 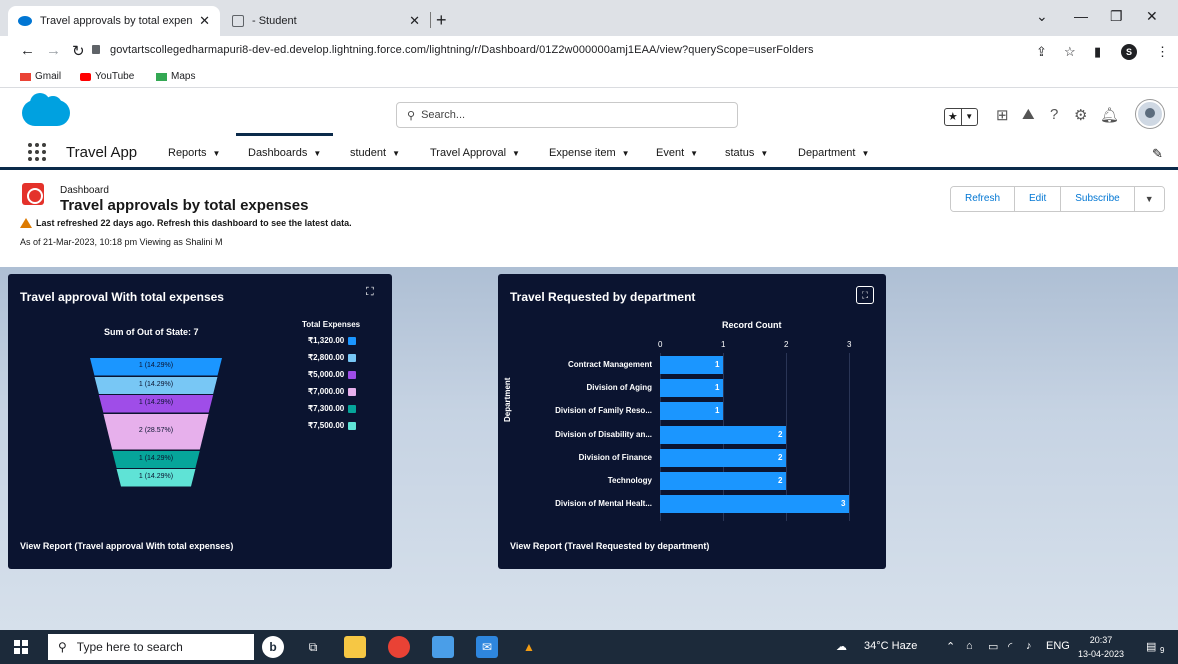 I want to click on file-explorer-icon, so click(x=355, y=647).